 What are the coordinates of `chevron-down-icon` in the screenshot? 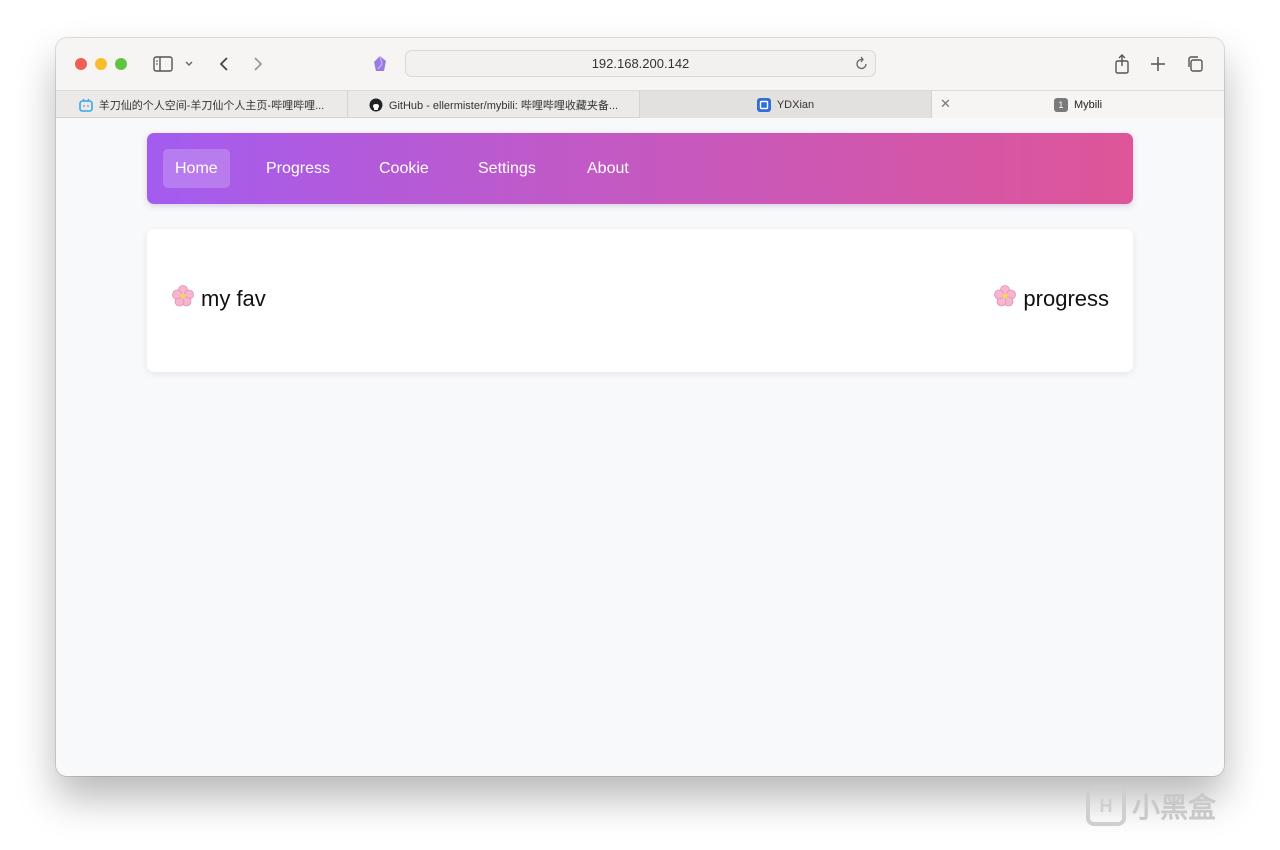 It's located at (189, 64).